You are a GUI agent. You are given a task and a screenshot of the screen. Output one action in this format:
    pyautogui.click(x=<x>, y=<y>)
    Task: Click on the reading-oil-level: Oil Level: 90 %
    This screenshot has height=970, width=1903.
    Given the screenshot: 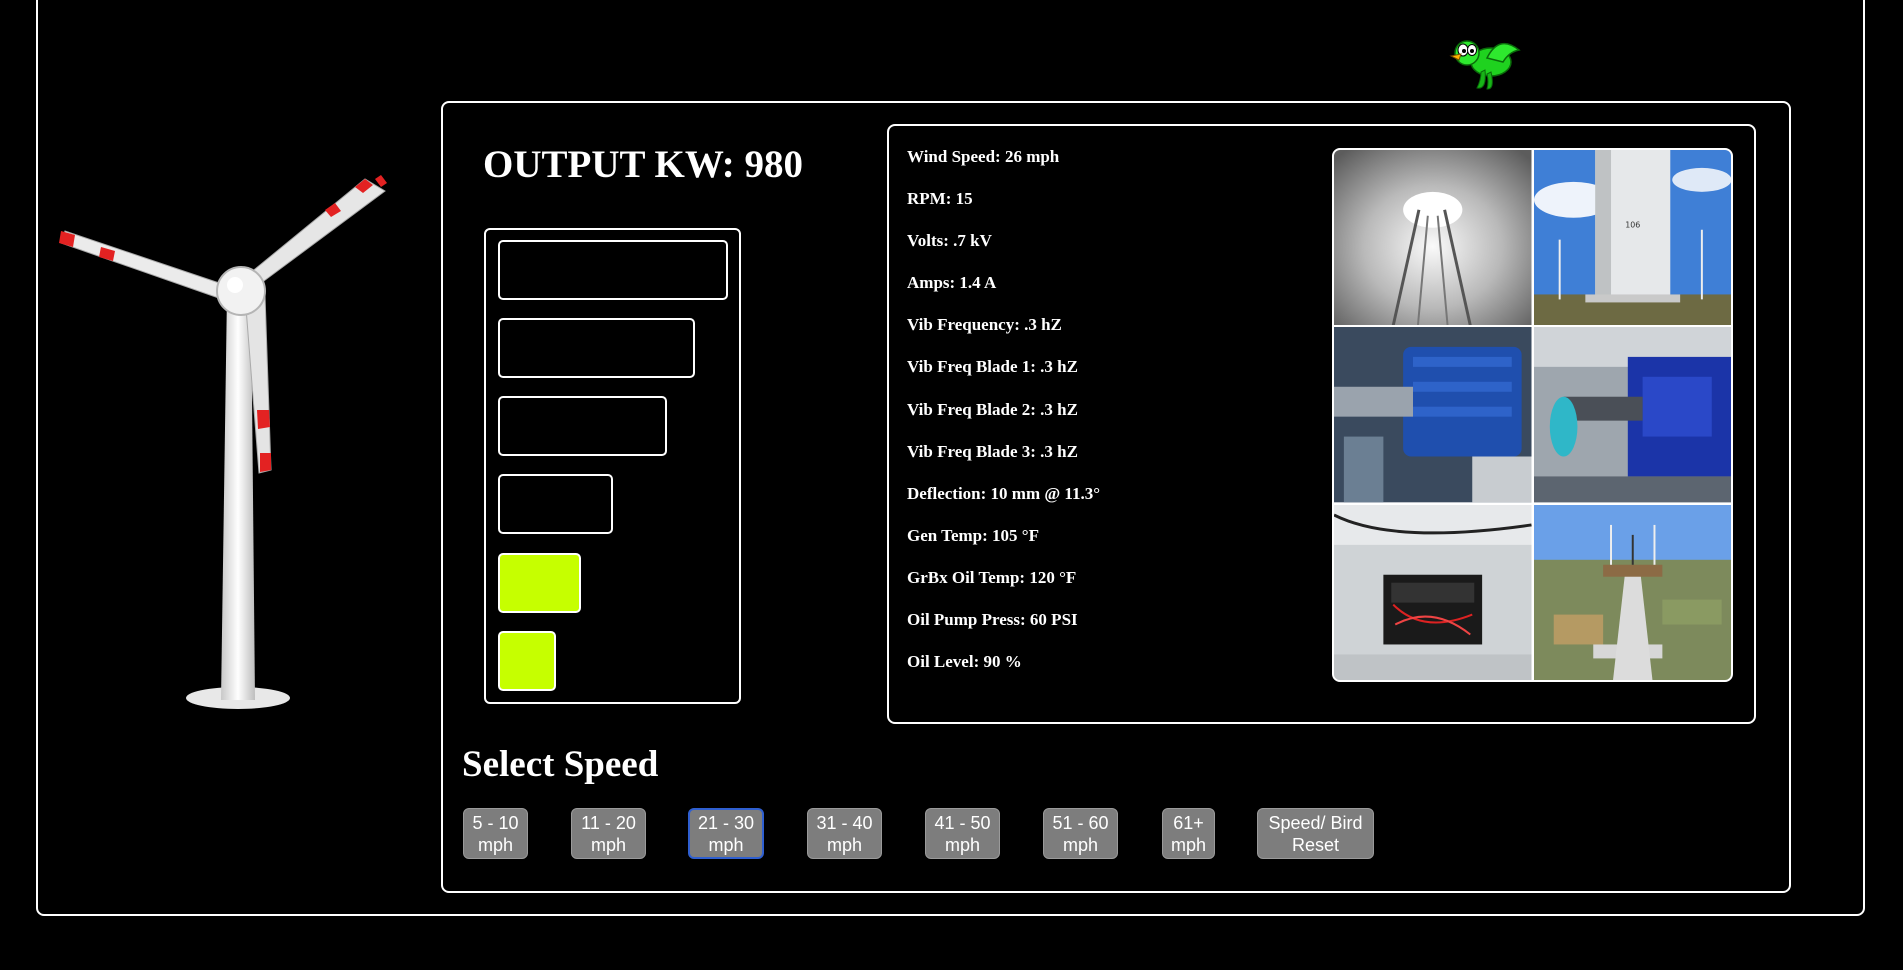 What is the action you would take?
    pyautogui.click(x=964, y=662)
    